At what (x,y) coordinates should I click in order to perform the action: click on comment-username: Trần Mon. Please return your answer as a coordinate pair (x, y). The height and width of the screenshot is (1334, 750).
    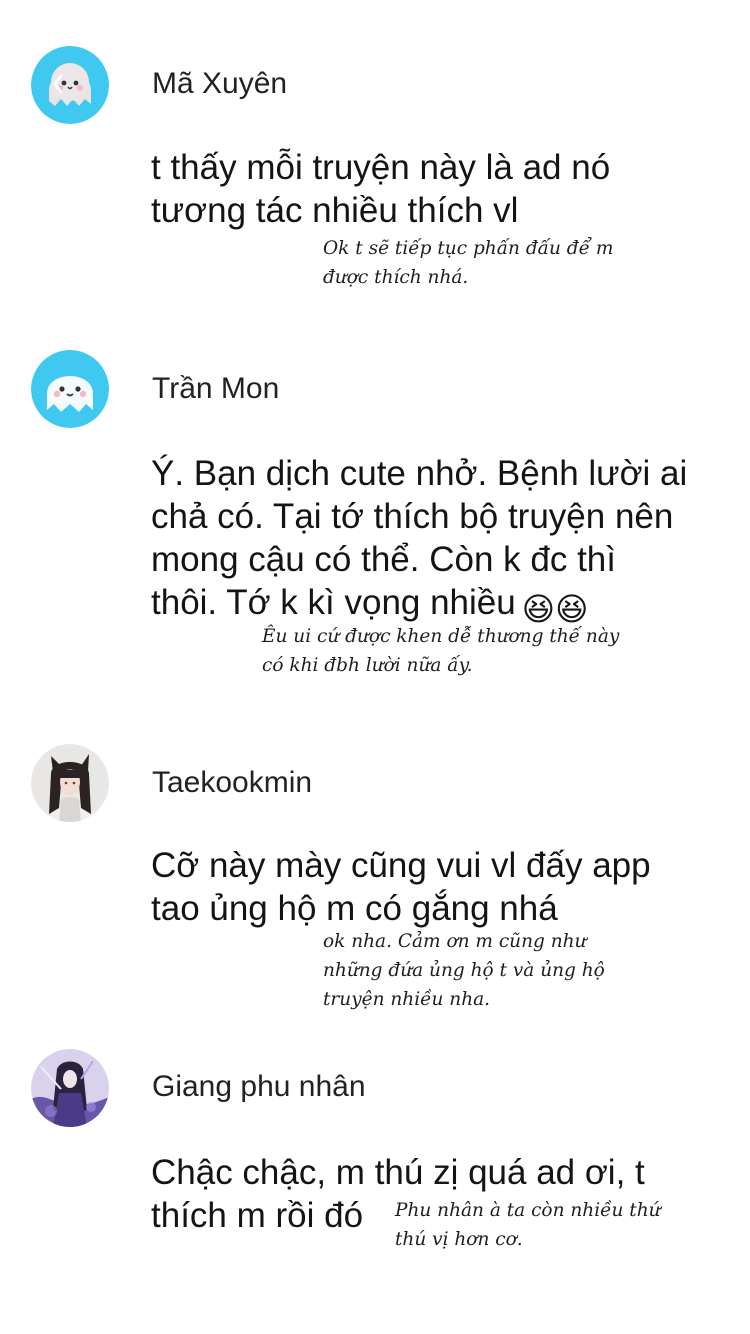
    Looking at the image, I should click on (215, 389).